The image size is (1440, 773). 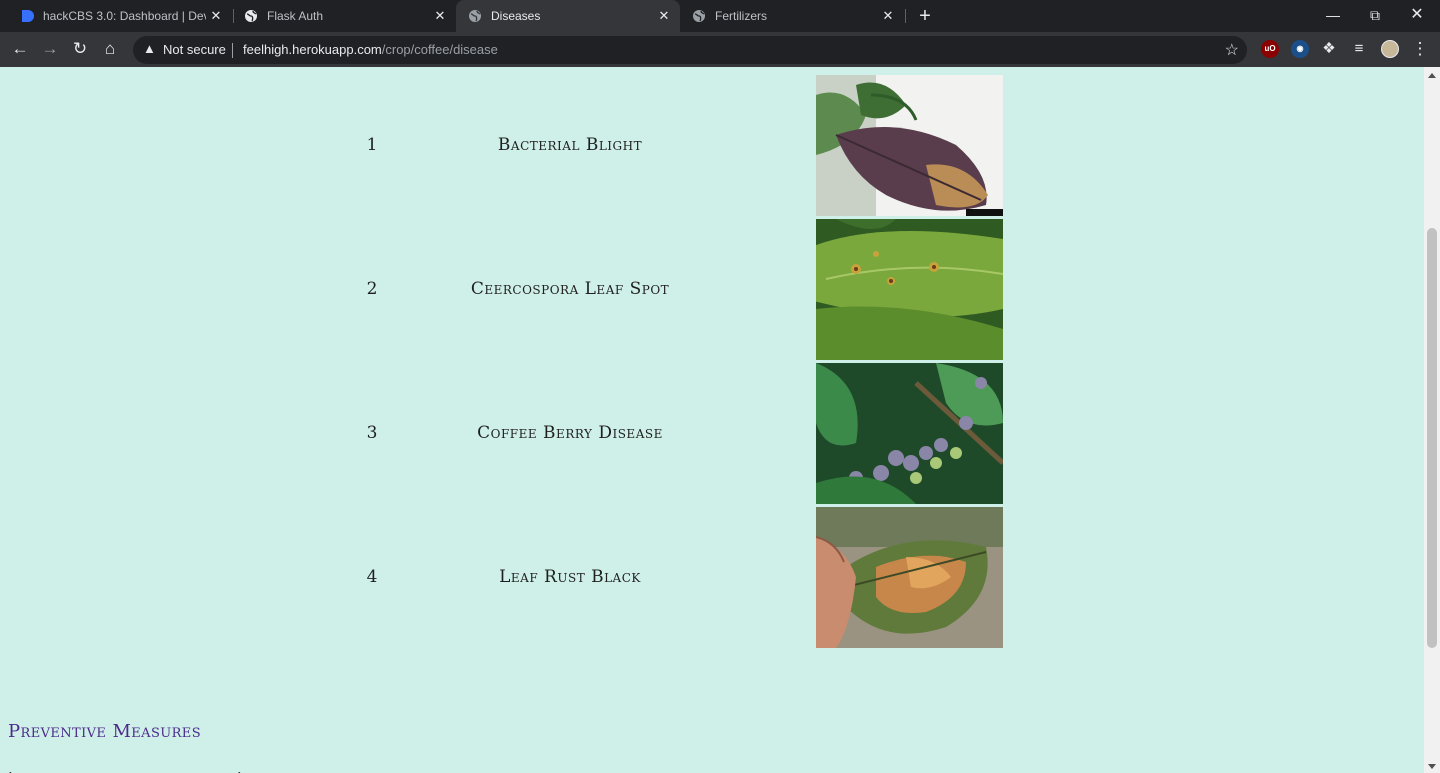 I want to click on disease-image-leaf-rust-black, so click(x=909, y=577).